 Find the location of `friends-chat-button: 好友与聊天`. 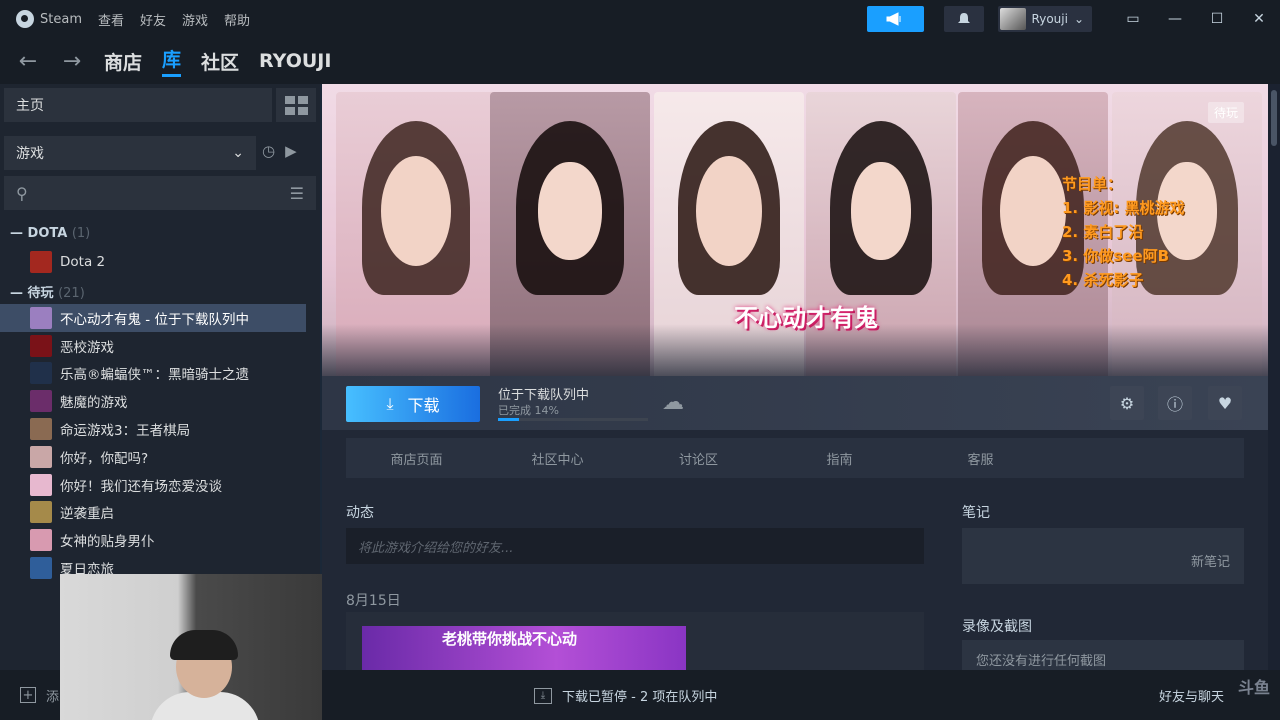

friends-chat-button: 好友与聊天 is located at coordinates (1191, 695).